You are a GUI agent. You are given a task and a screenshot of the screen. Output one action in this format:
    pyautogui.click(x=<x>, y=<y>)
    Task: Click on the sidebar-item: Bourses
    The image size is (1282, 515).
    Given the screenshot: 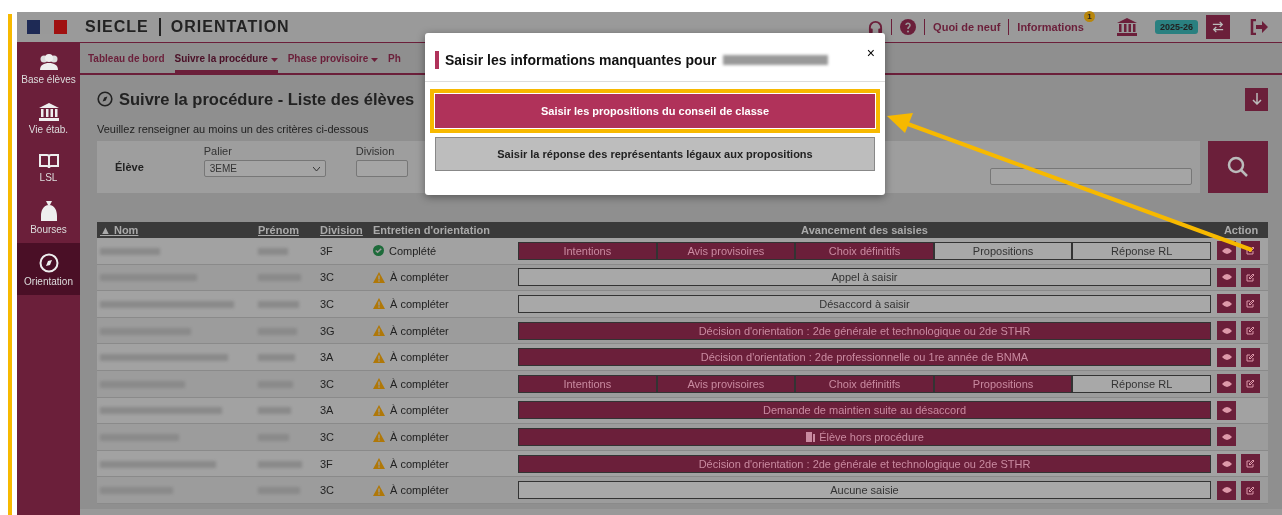 What is the action you would take?
    pyautogui.click(x=48, y=229)
    